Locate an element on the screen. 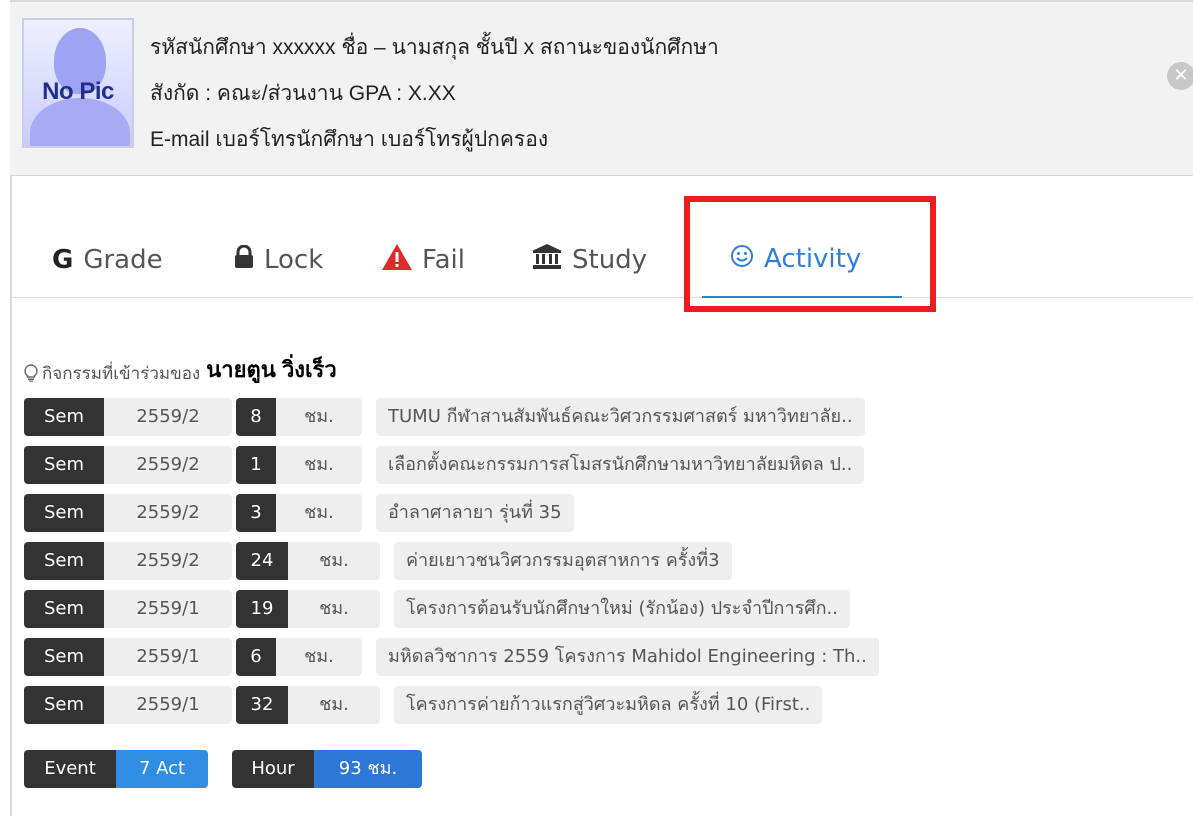 The height and width of the screenshot is (816, 1193). tab-lock: Lock is located at coordinates (278, 260).